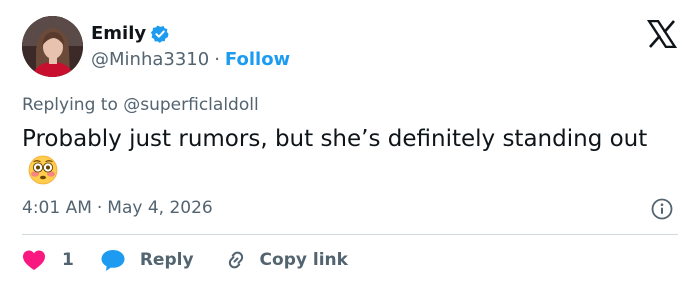 This screenshot has height=287, width=700. Describe the element at coordinates (34, 260) in the screenshot. I see `heart-icon` at that location.